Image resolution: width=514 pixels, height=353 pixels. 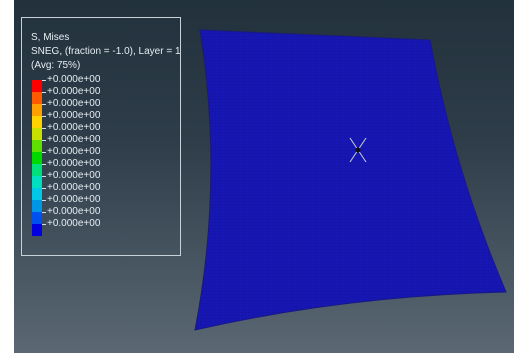 I want to click on legend-title: S, Mises, so click(x=50, y=37).